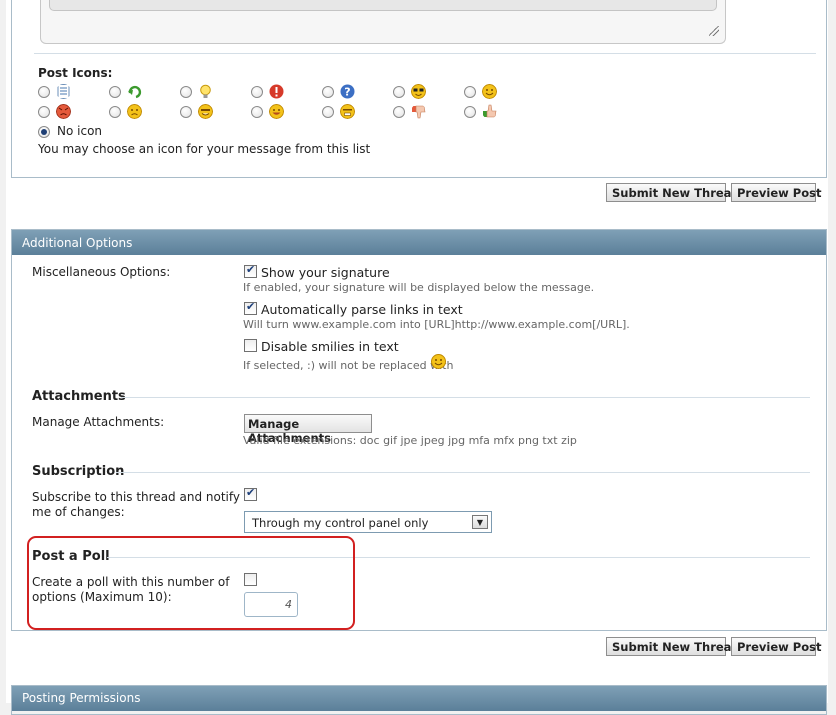 The height and width of the screenshot is (715, 836). What do you see at coordinates (250, 307) in the screenshot?
I see `parse-links-checkbox` at bounding box center [250, 307].